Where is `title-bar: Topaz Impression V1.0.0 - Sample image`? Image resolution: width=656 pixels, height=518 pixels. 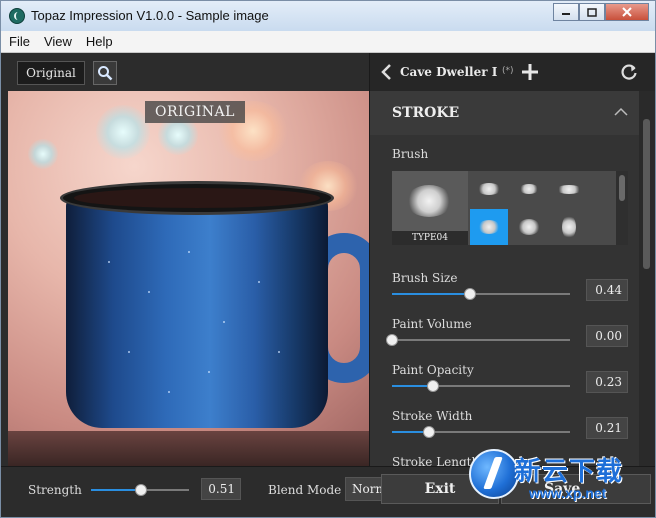
title-bar: Topaz Impression V1.0.0 - Sample image is located at coordinates (328, 16).